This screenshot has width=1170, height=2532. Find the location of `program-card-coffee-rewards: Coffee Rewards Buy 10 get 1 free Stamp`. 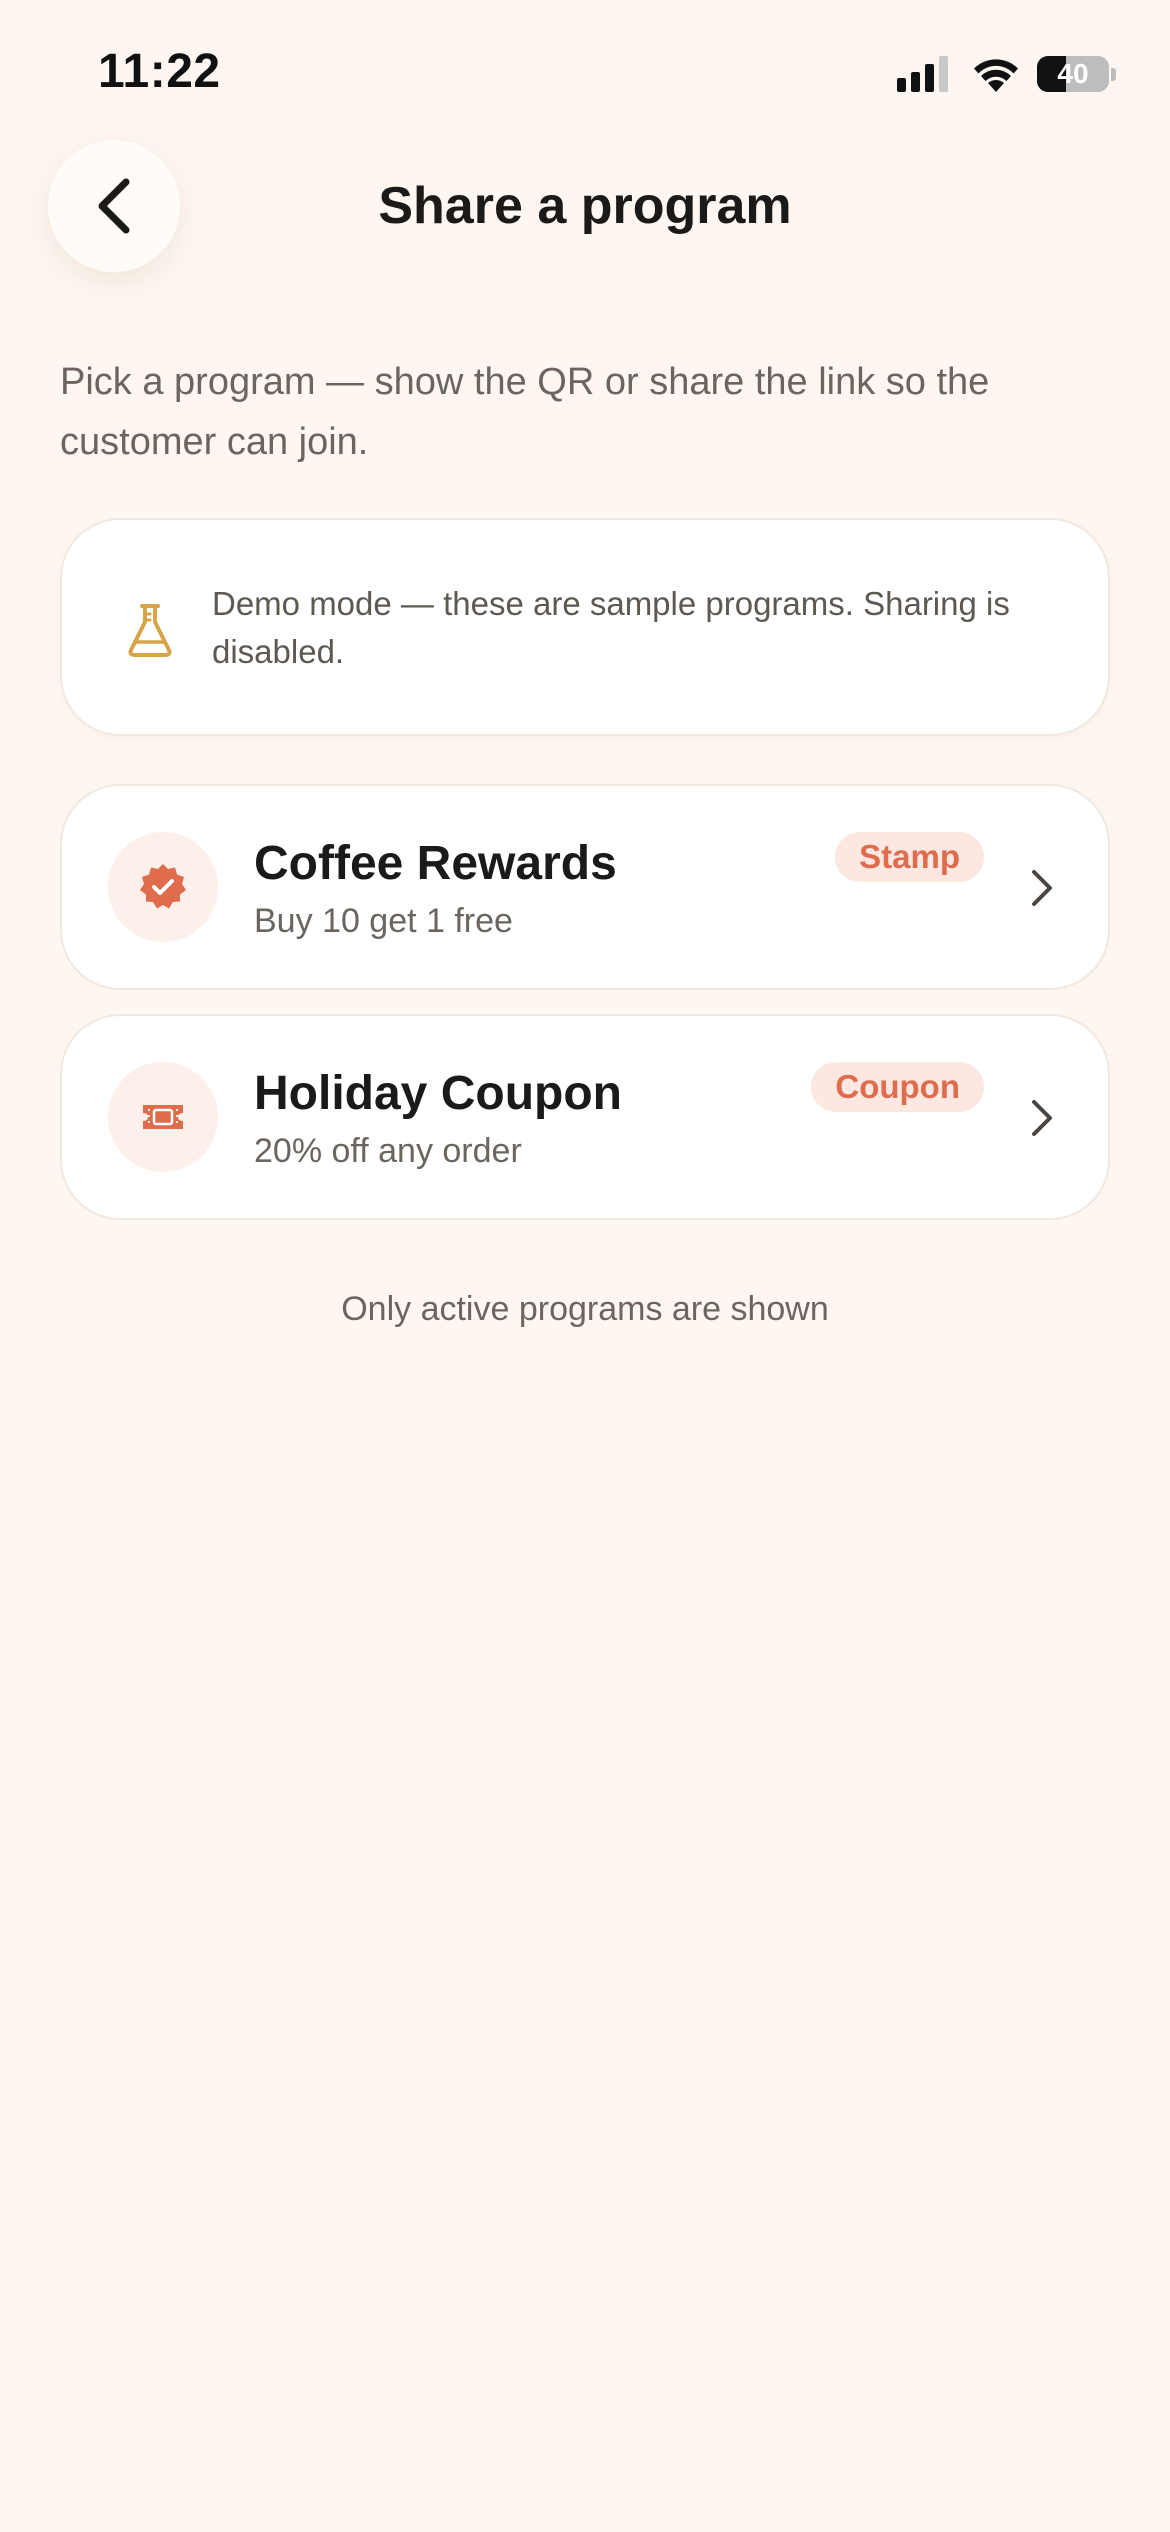

program-card-coffee-rewards: Coffee Rewards Buy 10 get 1 free Stamp is located at coordinates (585, 887).